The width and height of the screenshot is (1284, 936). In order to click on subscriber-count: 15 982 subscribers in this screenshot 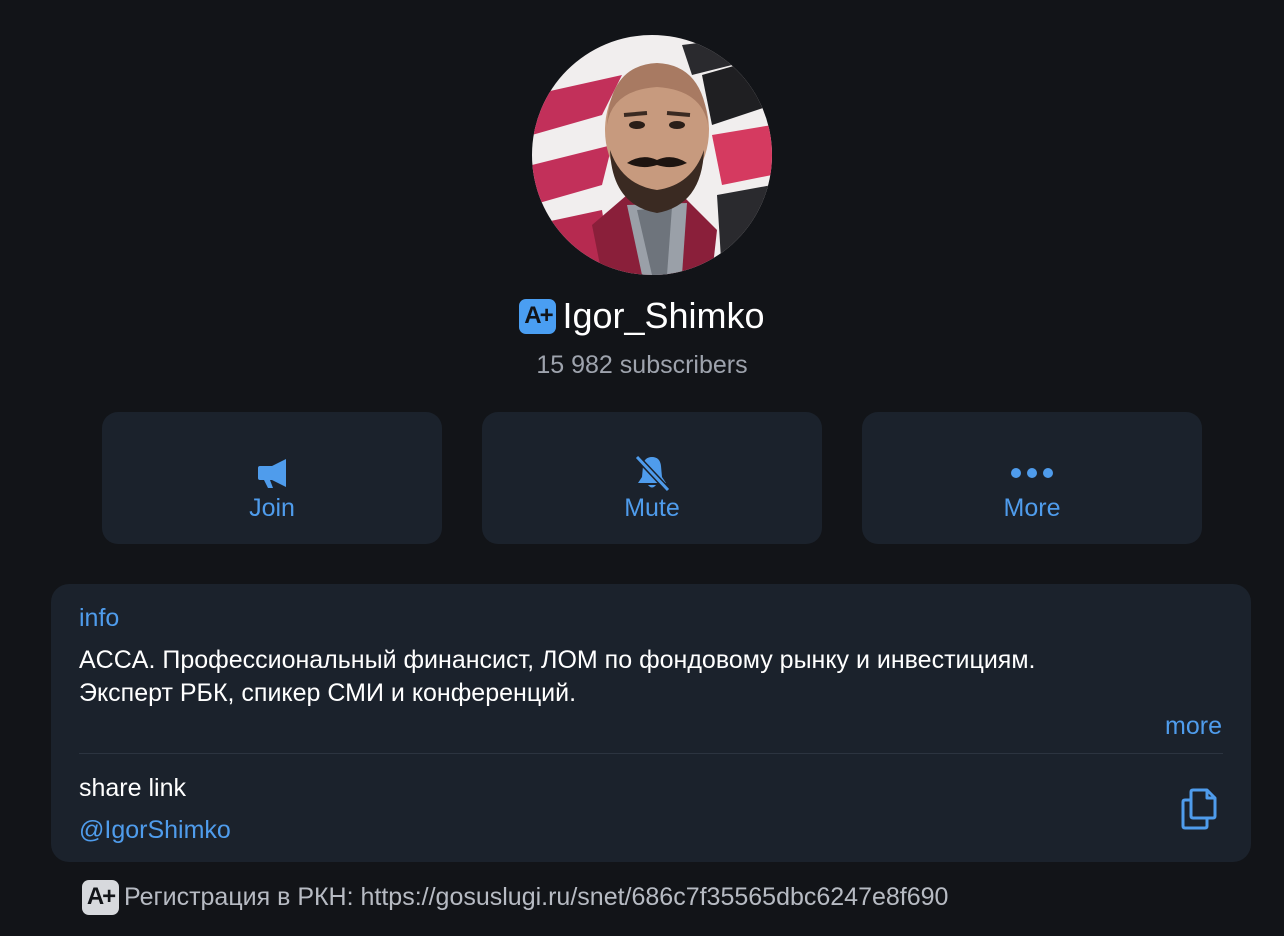, I will do `click(642, 365)`.